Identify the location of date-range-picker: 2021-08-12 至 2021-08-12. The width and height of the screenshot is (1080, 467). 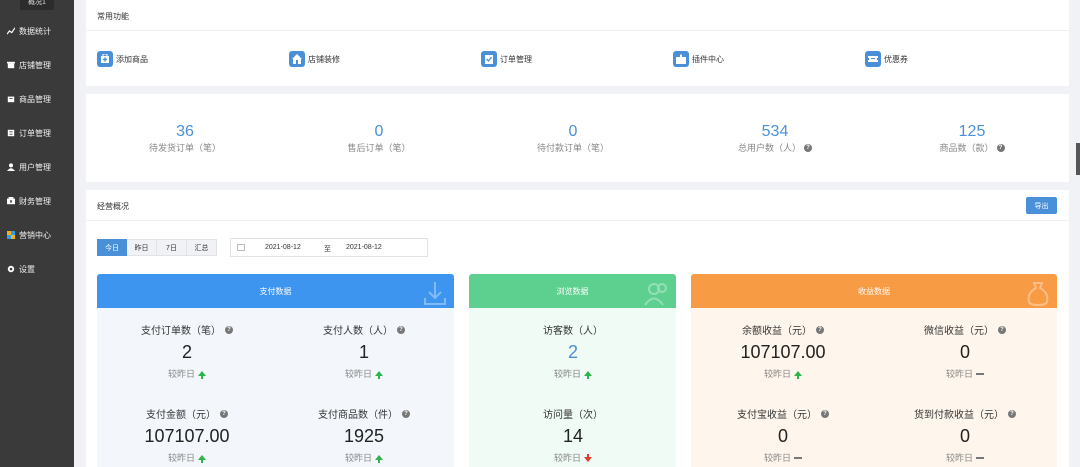
(329, 247).